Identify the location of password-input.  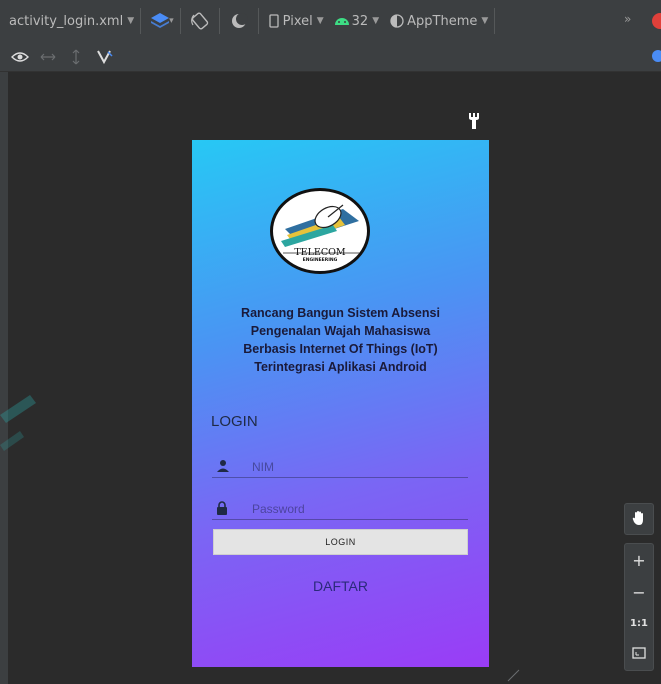
(352, 508).